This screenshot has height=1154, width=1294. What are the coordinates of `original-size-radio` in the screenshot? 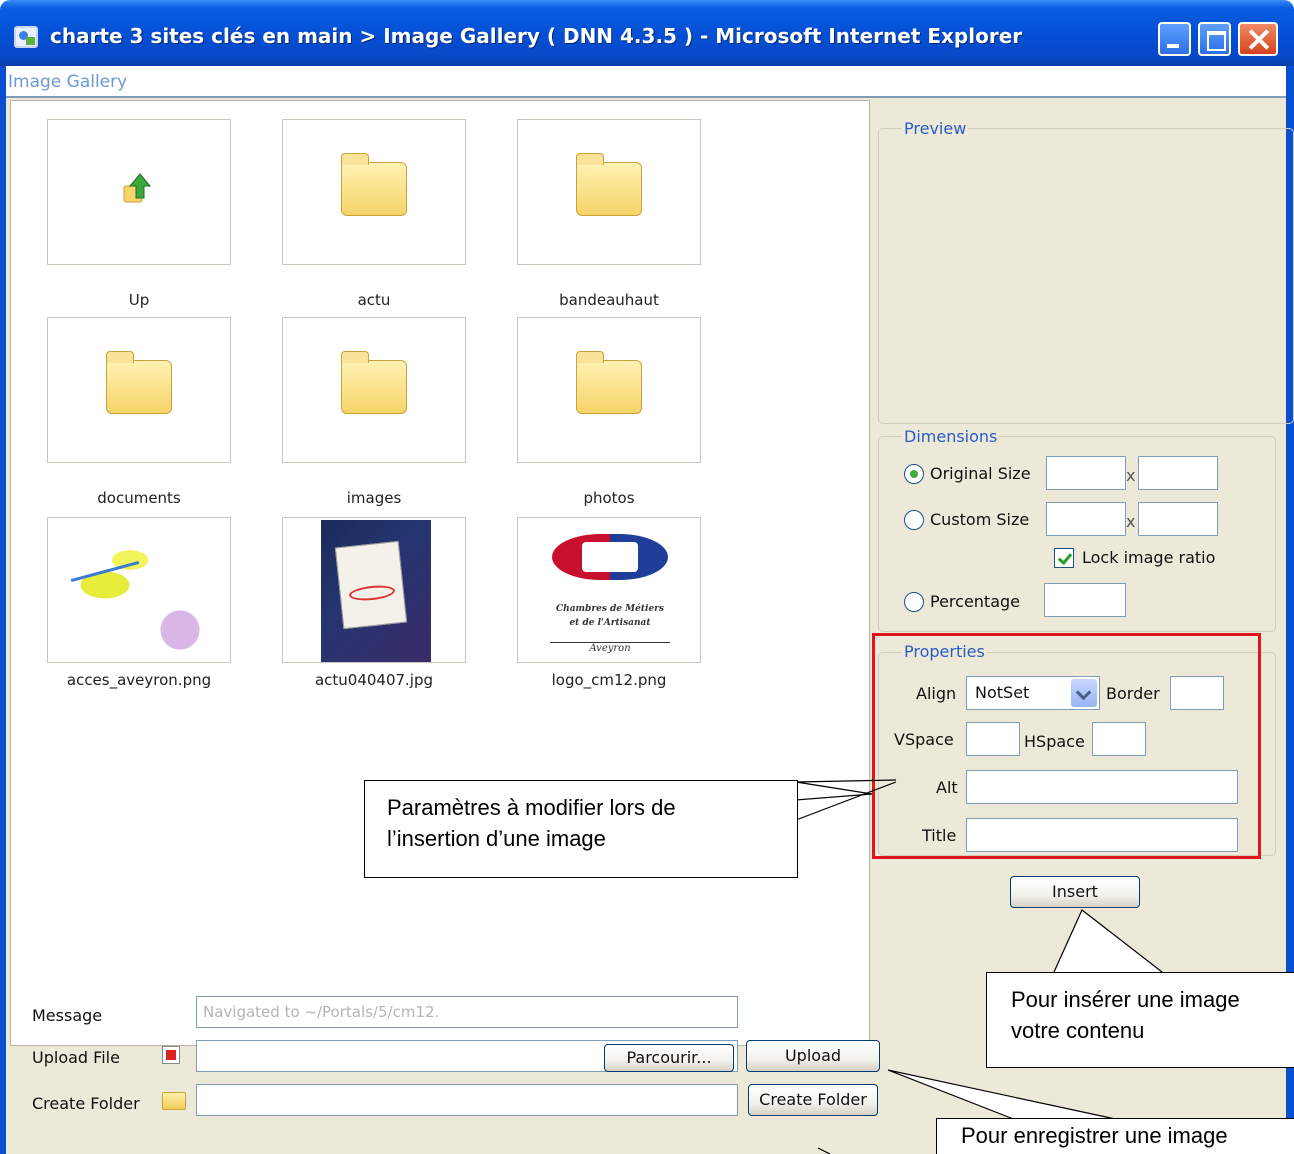 It's located at (914, 474).